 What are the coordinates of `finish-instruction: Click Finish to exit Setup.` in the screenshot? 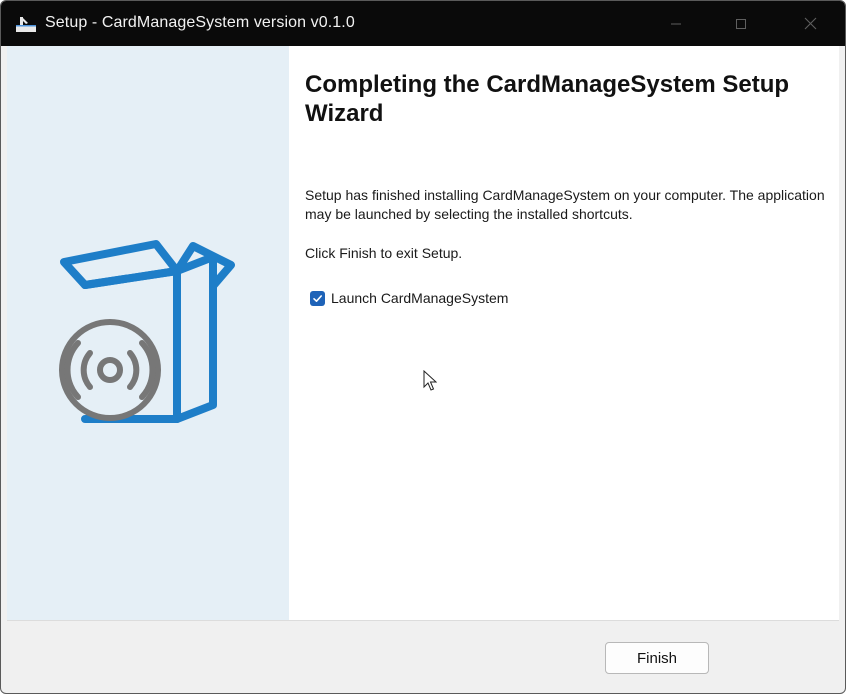 It's located at (384, 253).